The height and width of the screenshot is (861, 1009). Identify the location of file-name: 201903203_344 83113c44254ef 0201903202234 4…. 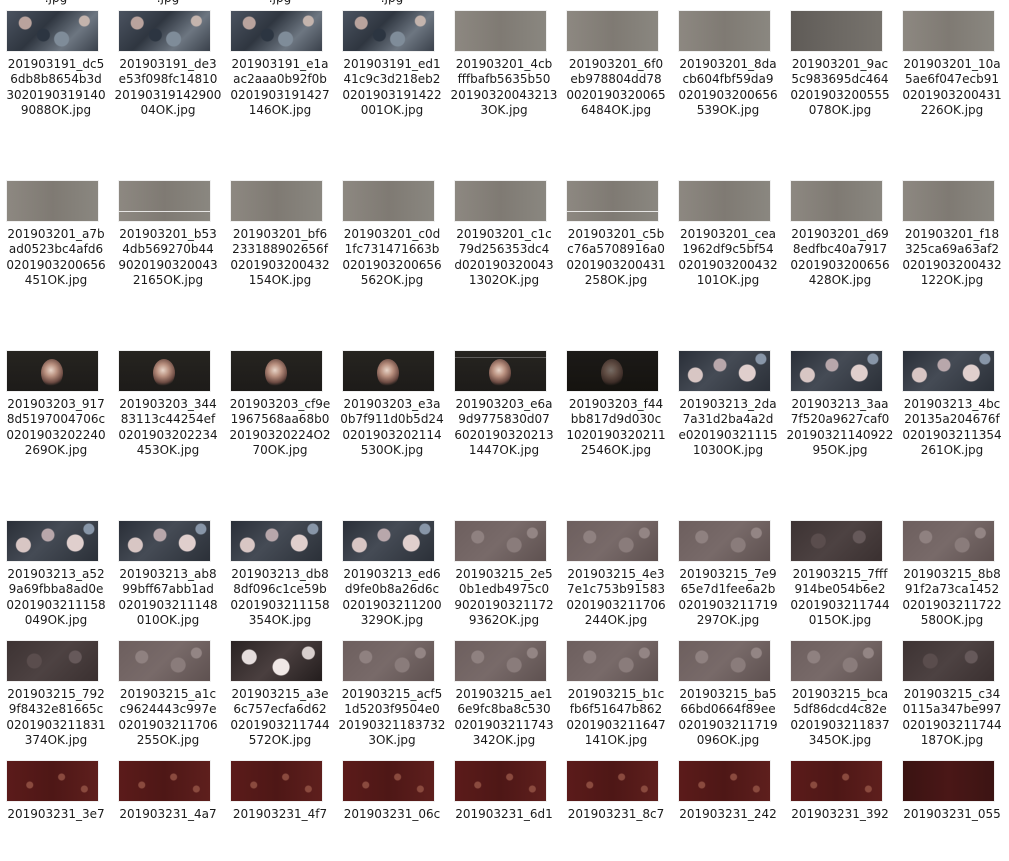
(168, 428).